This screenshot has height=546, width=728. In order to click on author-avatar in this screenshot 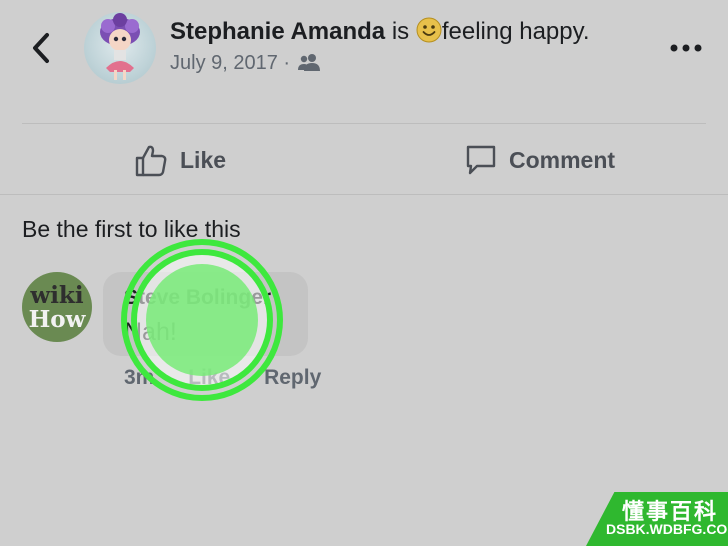, I will do `click(120, 48)`.